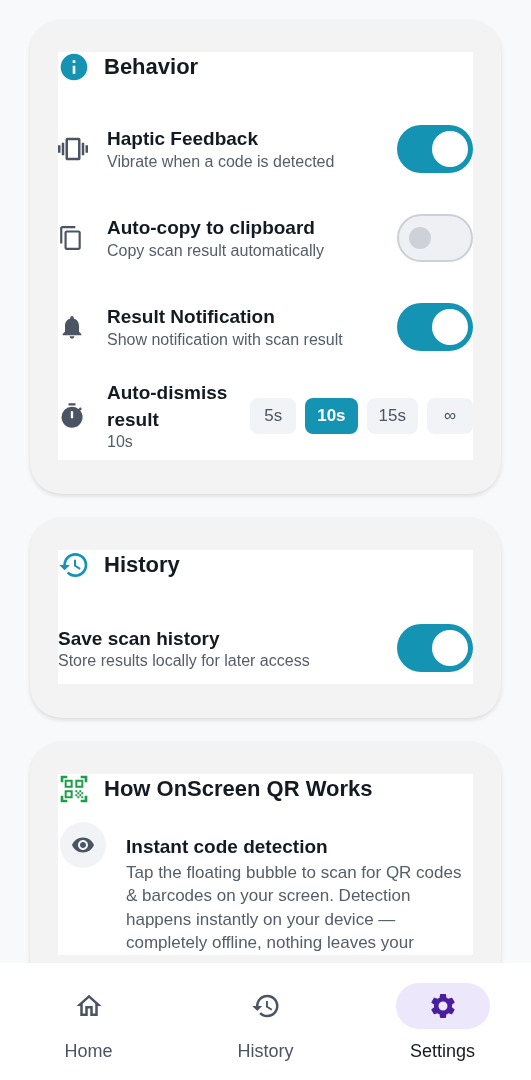  What do you see at coordinates (238, 789) in the screenshot?
I see `section-title: How OnScreen QR Works` at bounding box center [238, 789].